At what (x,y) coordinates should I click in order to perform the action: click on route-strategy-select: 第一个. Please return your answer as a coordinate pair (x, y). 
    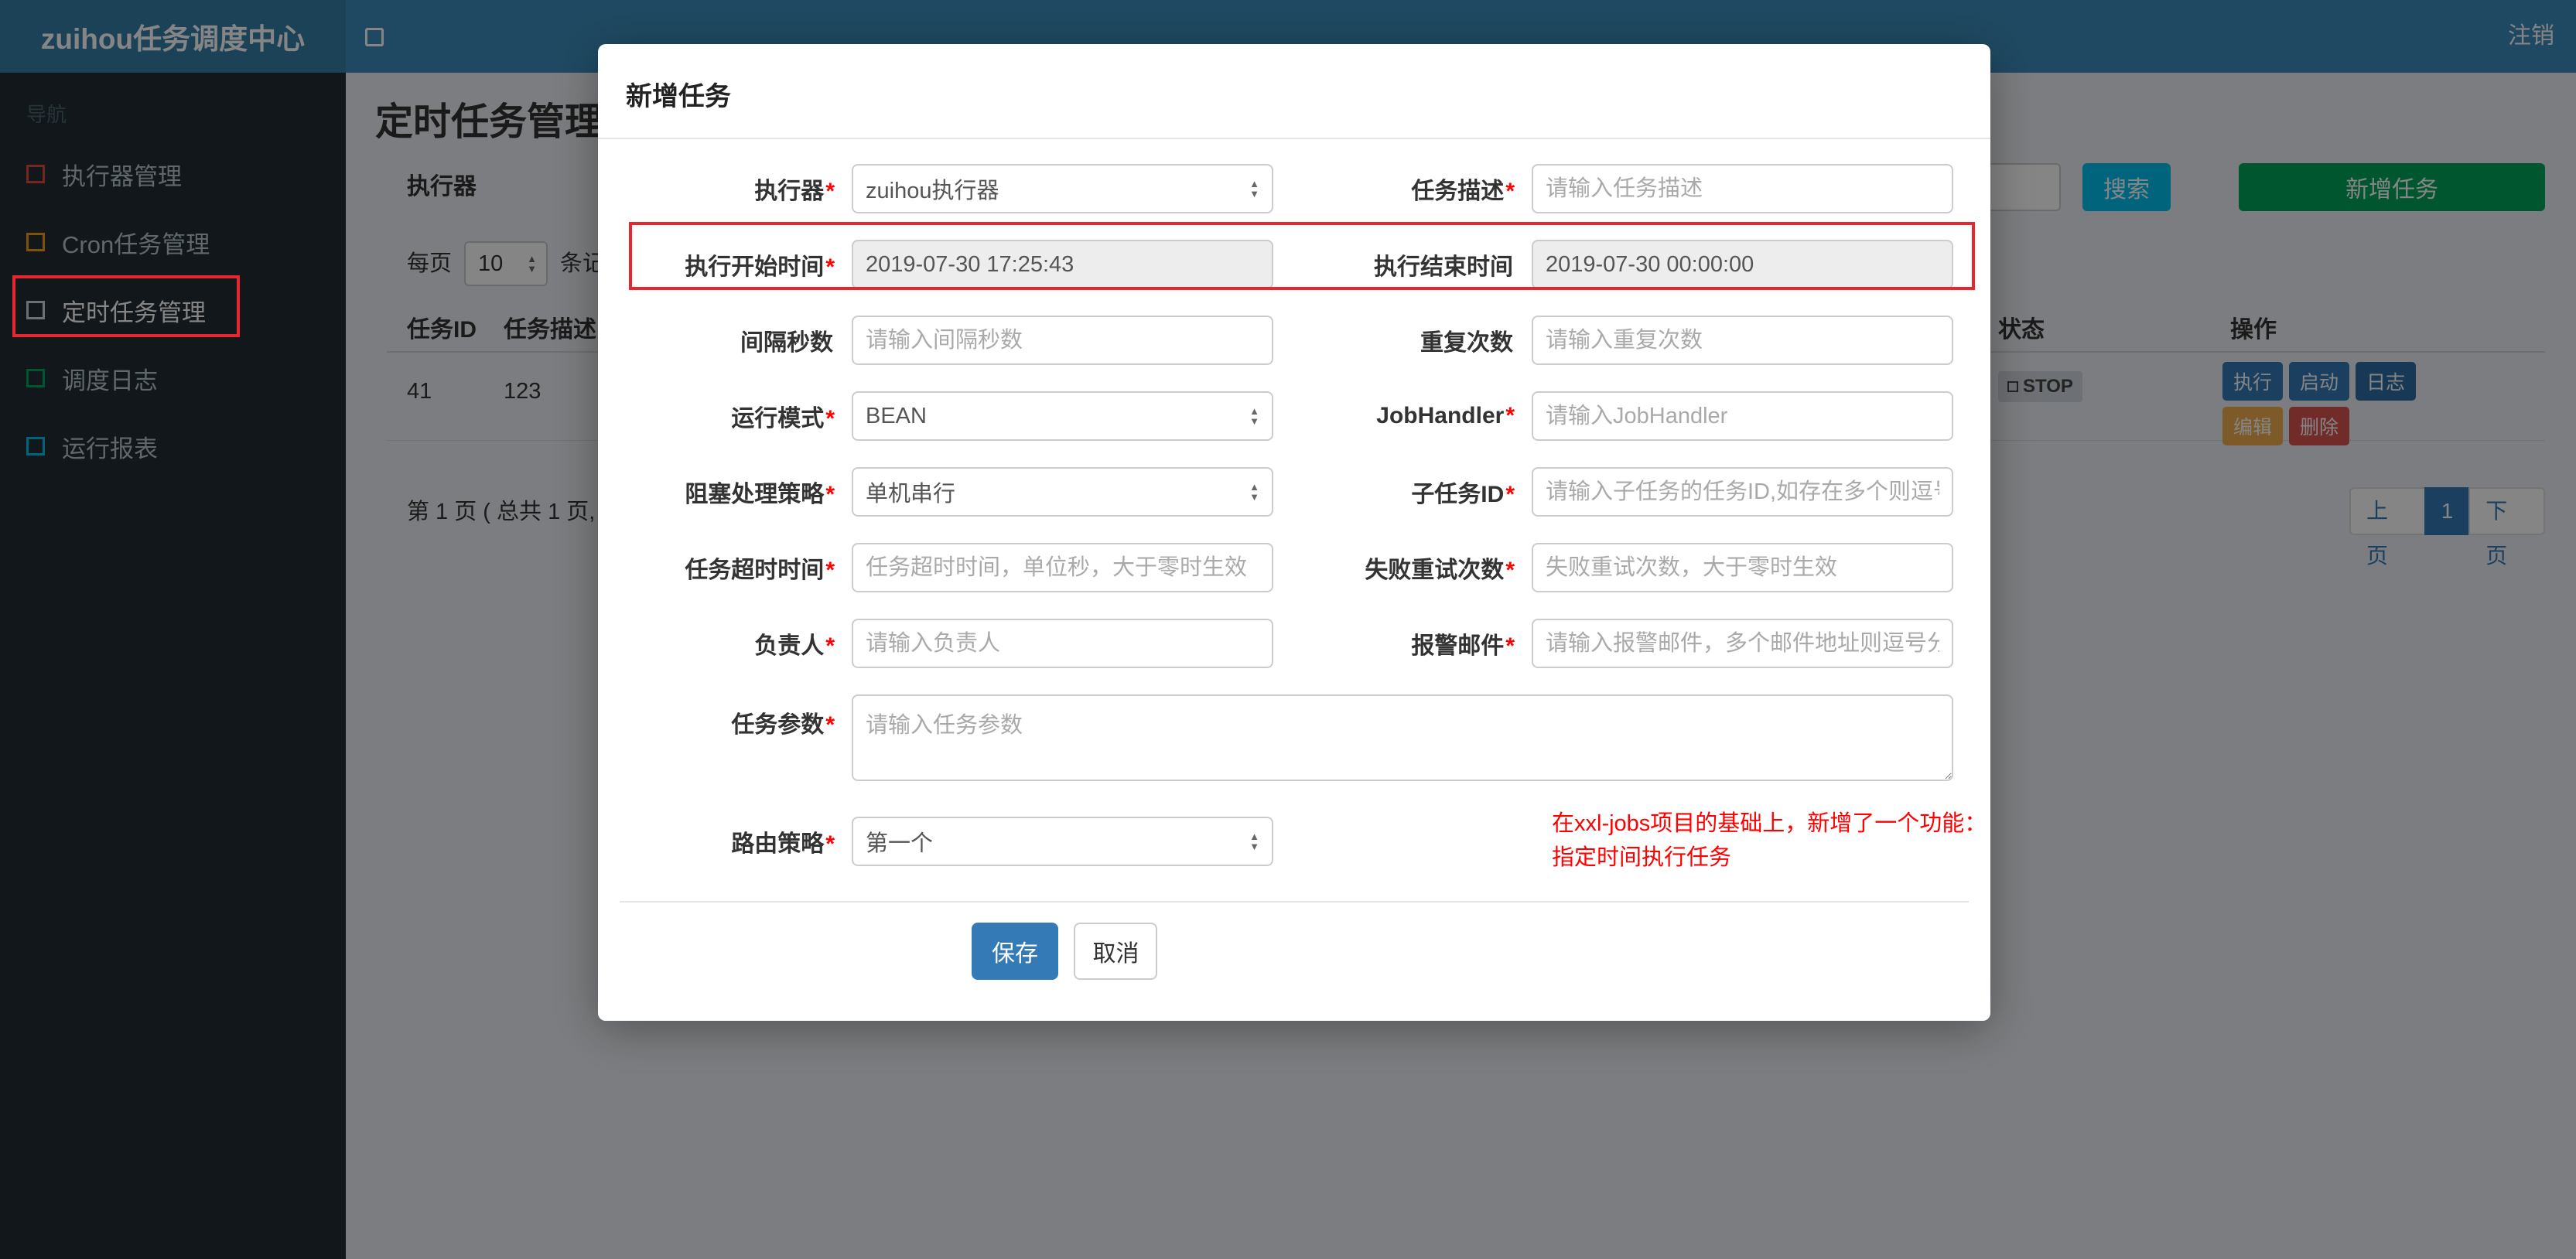
    Looking at the image, I should click on (1062, 841).